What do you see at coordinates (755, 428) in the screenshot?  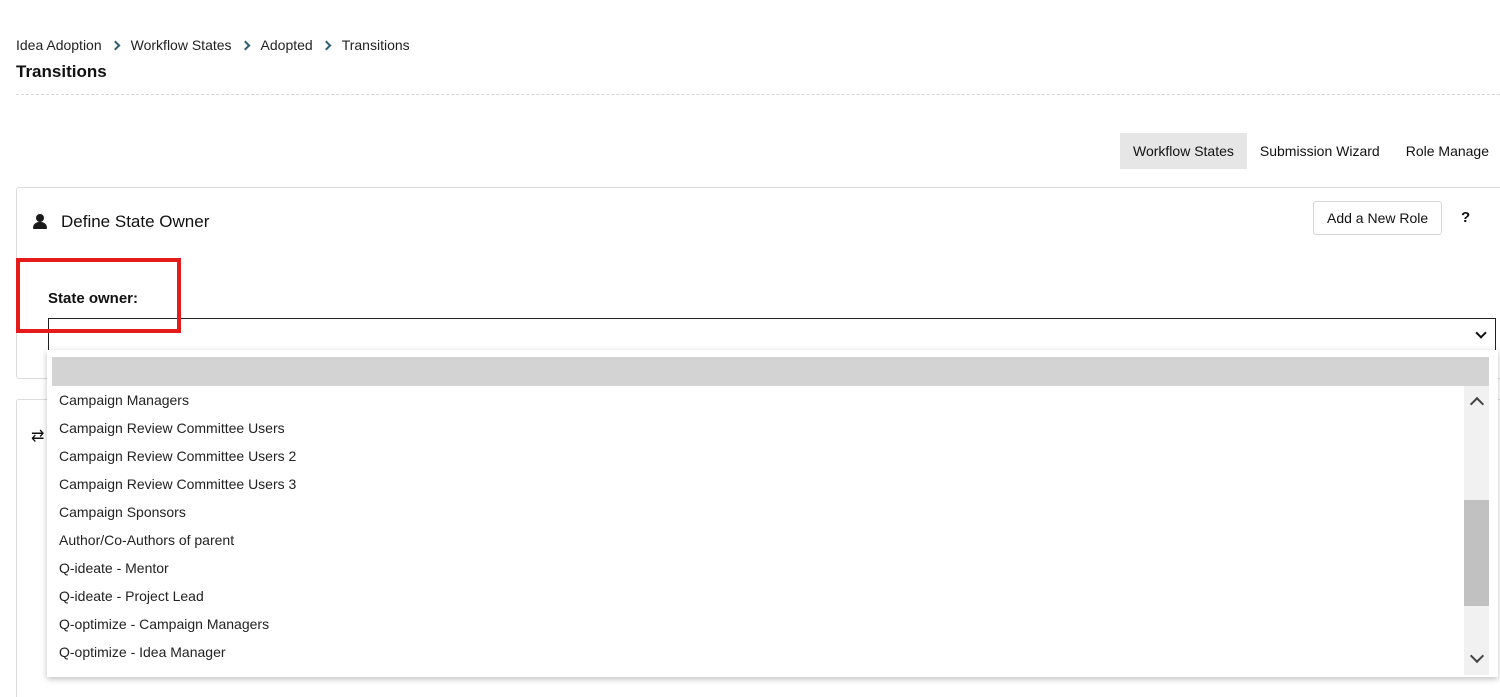 I see `option-campaign-review-committee-users: Campaign Review Committee Users` at bounding box center [755, 428].